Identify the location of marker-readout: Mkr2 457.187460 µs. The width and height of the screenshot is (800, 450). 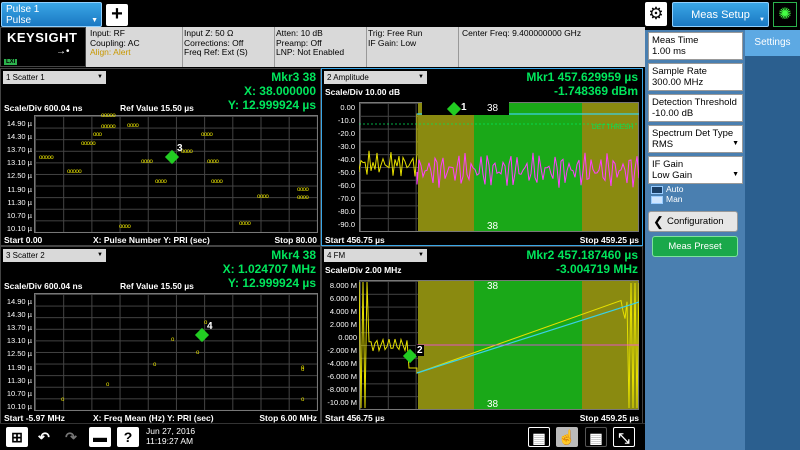
(582, 255).